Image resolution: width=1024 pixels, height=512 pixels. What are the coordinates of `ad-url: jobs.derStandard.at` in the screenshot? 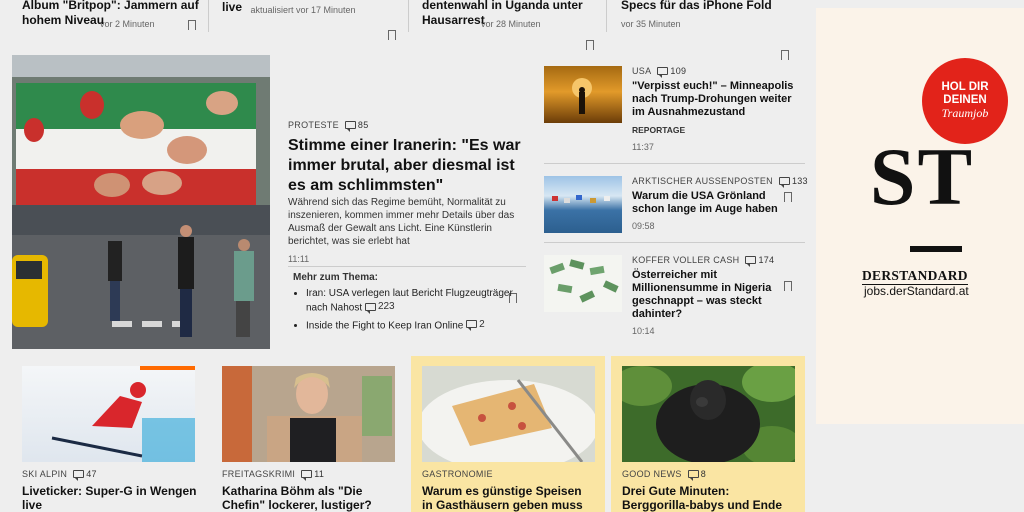 It's located at (916, 291).